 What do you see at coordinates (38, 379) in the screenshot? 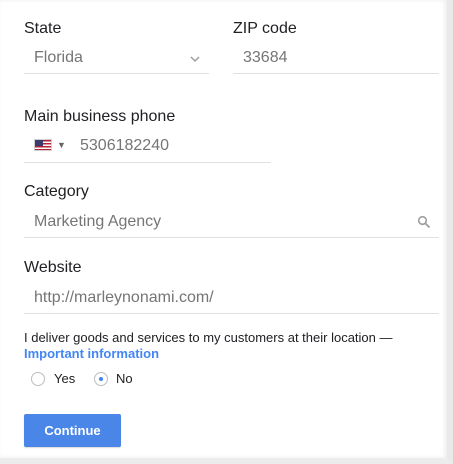
I see `radio-yes` at bounding box center [38, 379].